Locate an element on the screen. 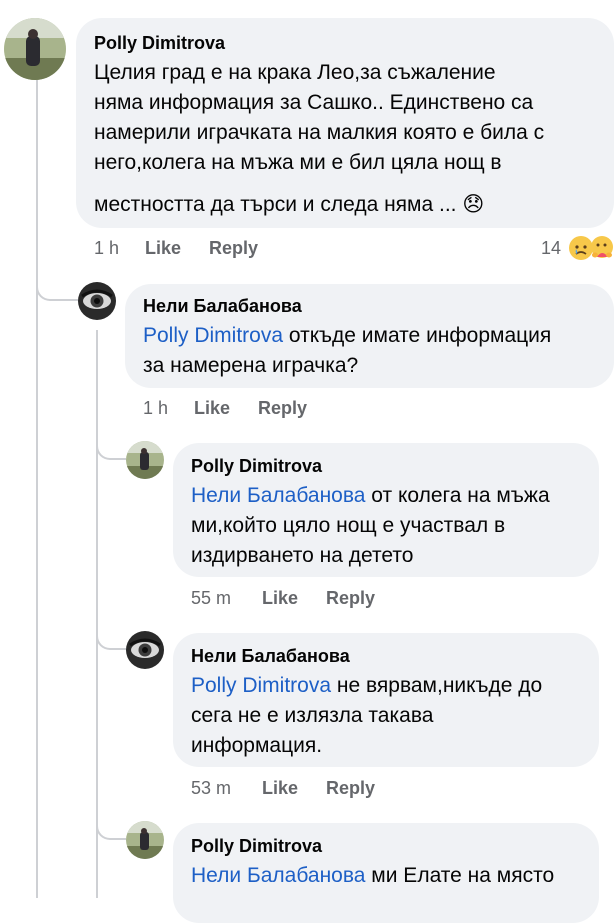 The height and width of the screenshot is (923, 614). comment-text-line: Нели Балабанова от колега на мъжа is located at coordinates (370, 496).